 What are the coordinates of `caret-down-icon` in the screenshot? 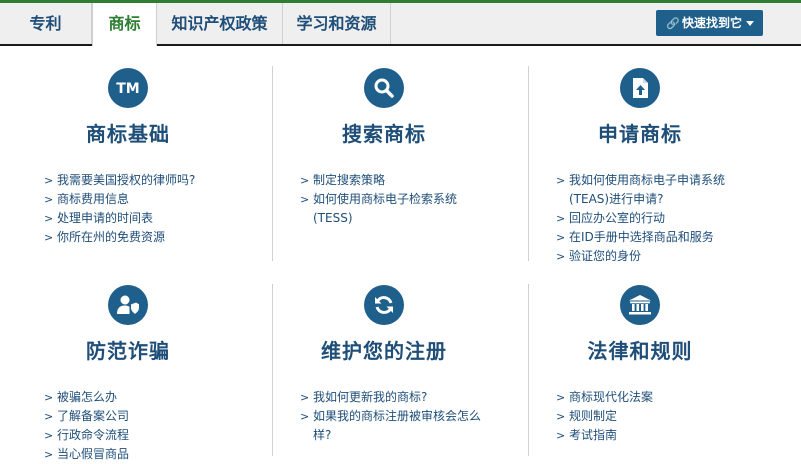 It's located at (750, 23).